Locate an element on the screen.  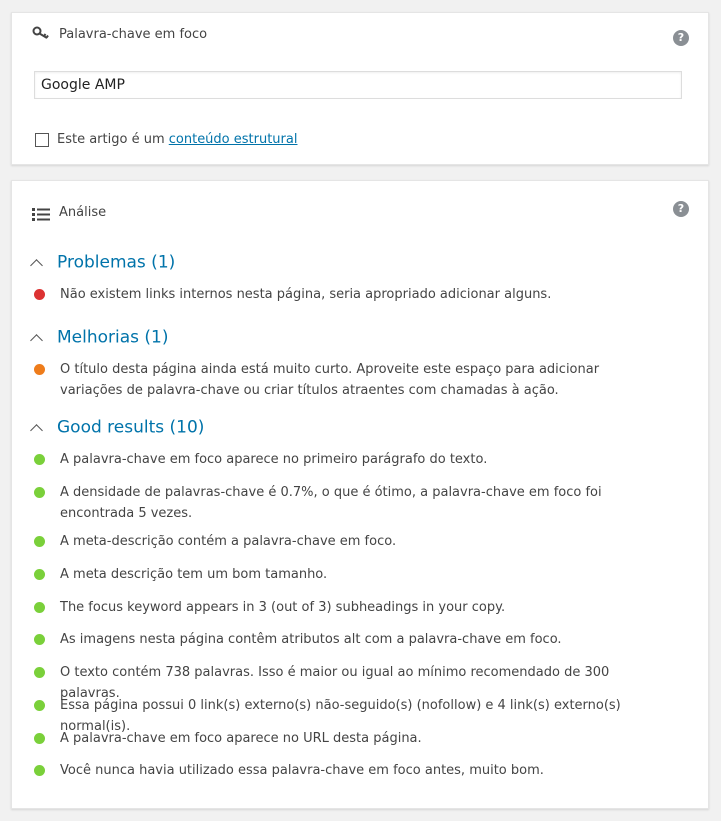
focus-keyword-label: Palavra-chave em foco is located at coordinates (133, 34).